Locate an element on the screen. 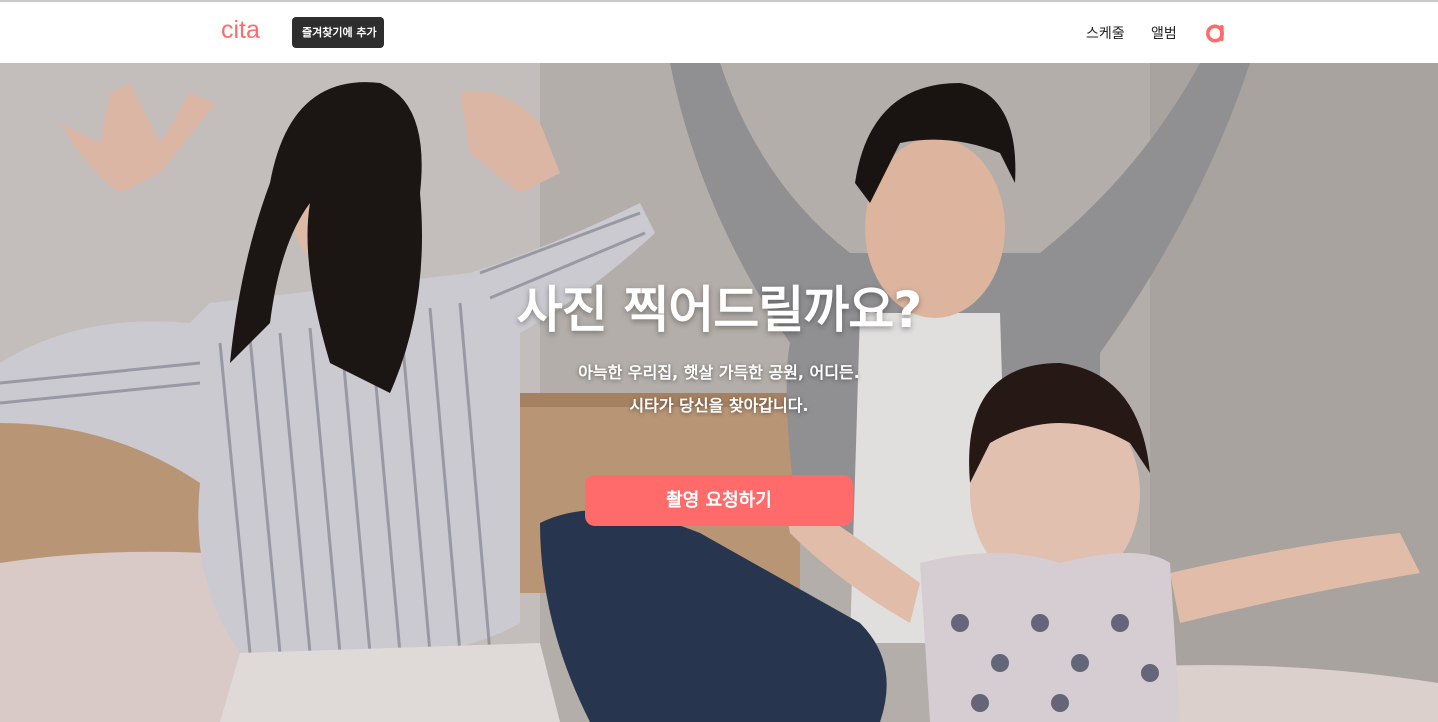 The height and width of the screenshot is (722, 1438). hero-title: 사진 찍어드릴까요? is located at coordinates (719, 310).